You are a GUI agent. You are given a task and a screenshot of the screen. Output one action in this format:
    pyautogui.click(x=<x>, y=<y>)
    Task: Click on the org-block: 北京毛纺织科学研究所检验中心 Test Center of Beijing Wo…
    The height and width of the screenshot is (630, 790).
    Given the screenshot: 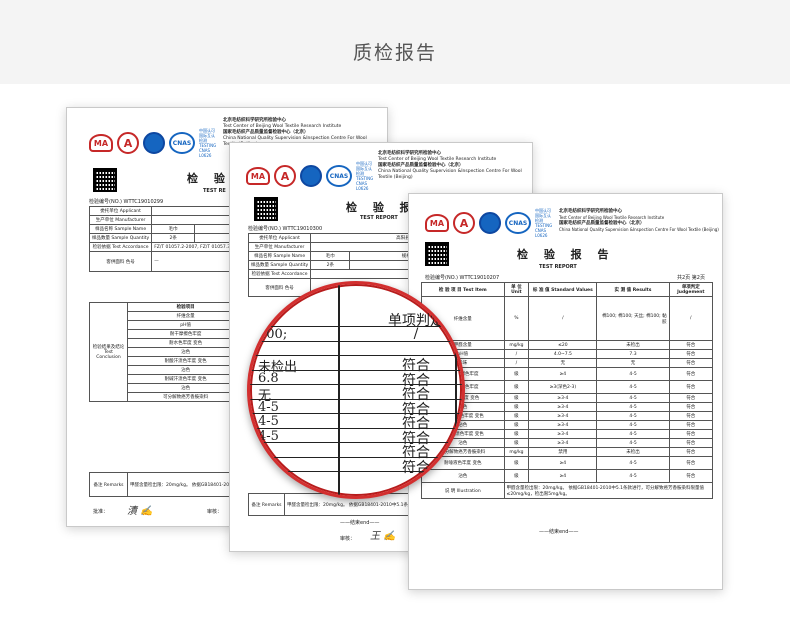 What is the action you would take?
    pyautogui.click(x=639, y=220)
    